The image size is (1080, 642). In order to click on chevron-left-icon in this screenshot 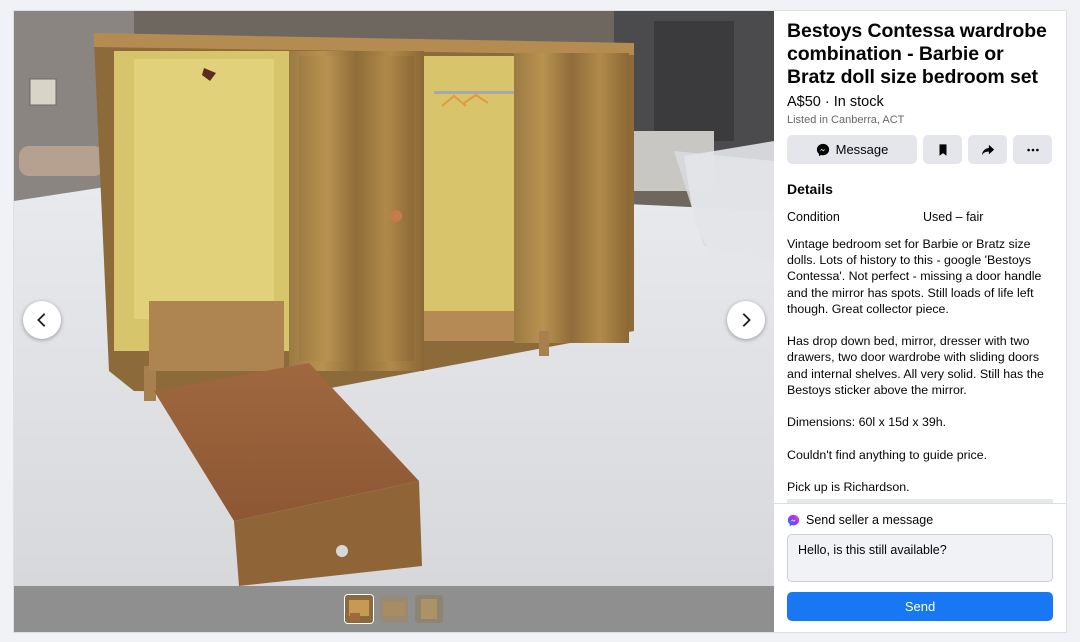, I will do `click(41, 320)`.